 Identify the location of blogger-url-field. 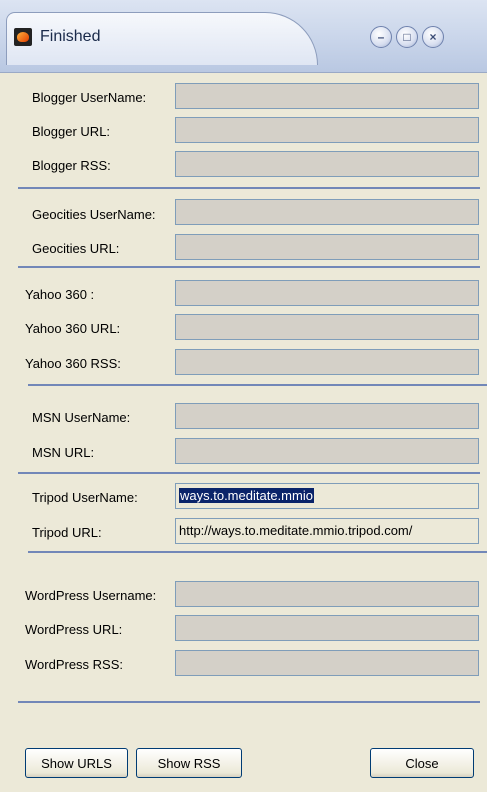
(327, 130).